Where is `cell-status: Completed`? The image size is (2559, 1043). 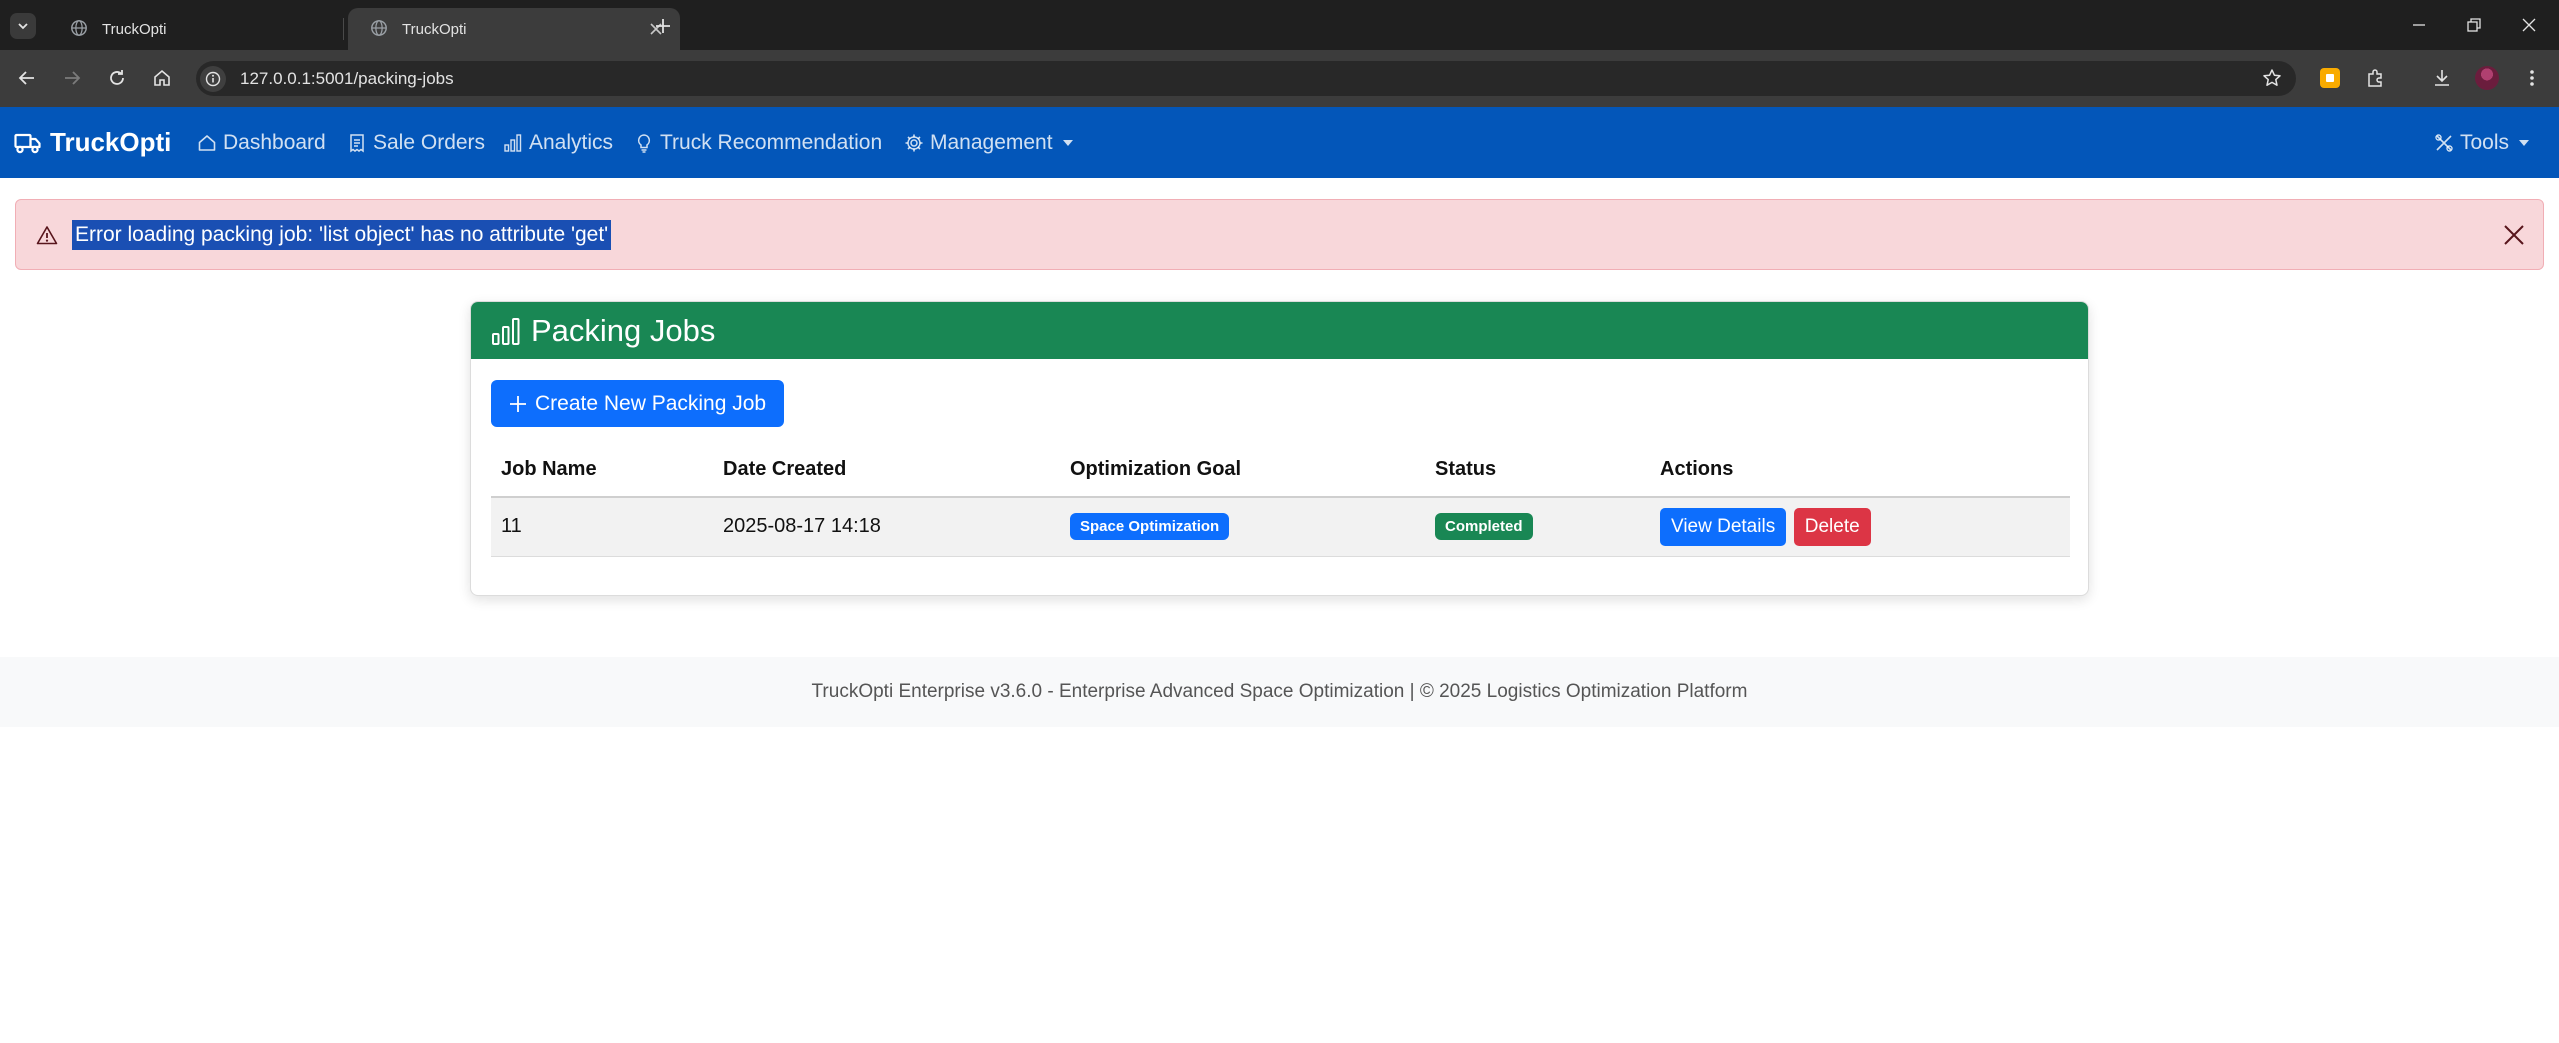 cell-status: Completed is located at coordinates (1537, 527).